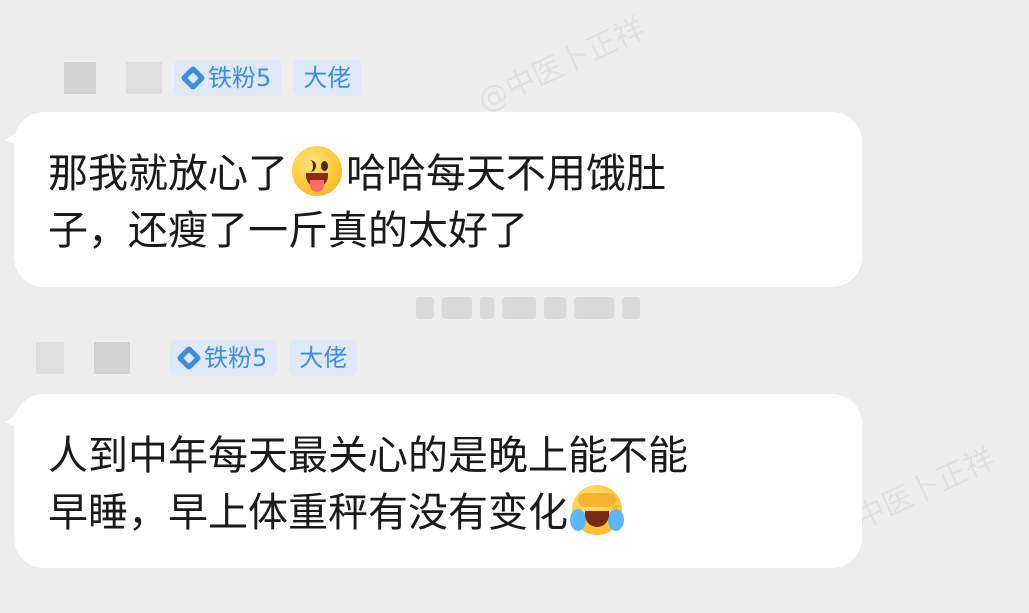 The image size is (1029, 613). What do you see at coordinates (438, 485) in the screenshot?
I see `message-text: 人到中年每天最关心的是晚上能不能 早睡，早上体重秤有没有变化` at bounding box center [438, 485].